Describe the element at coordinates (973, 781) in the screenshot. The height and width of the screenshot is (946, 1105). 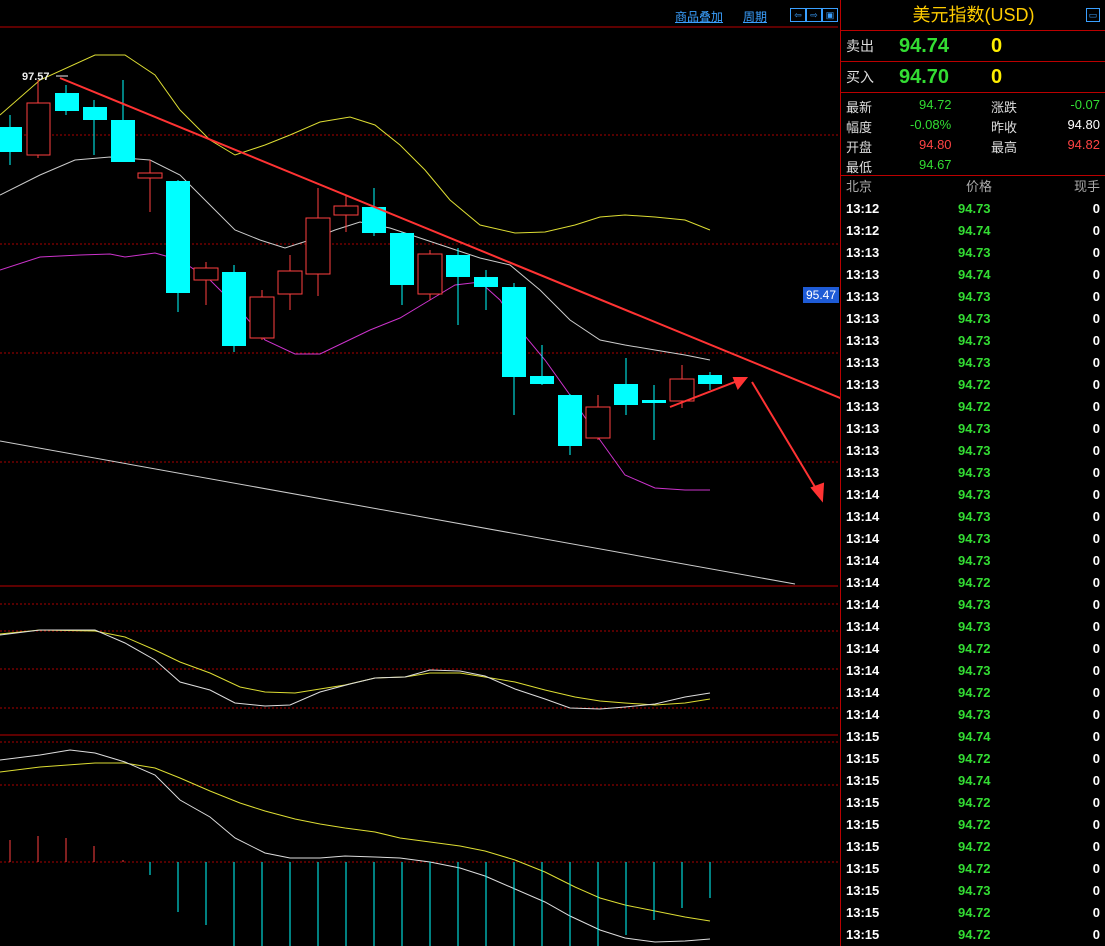
I see `trade-row: 13:15 94.74 0` at that location.